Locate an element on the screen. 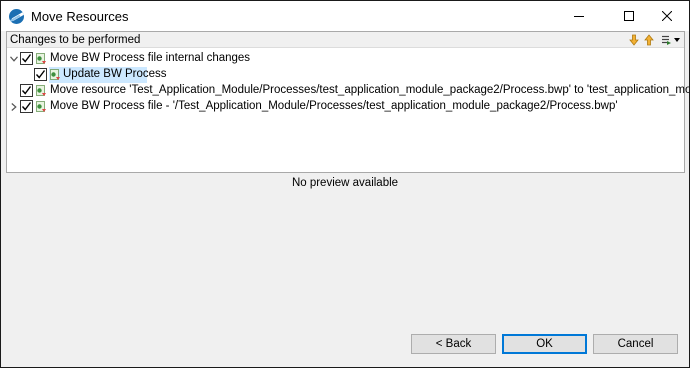  next-change-button is located at coordinates (634, 40).